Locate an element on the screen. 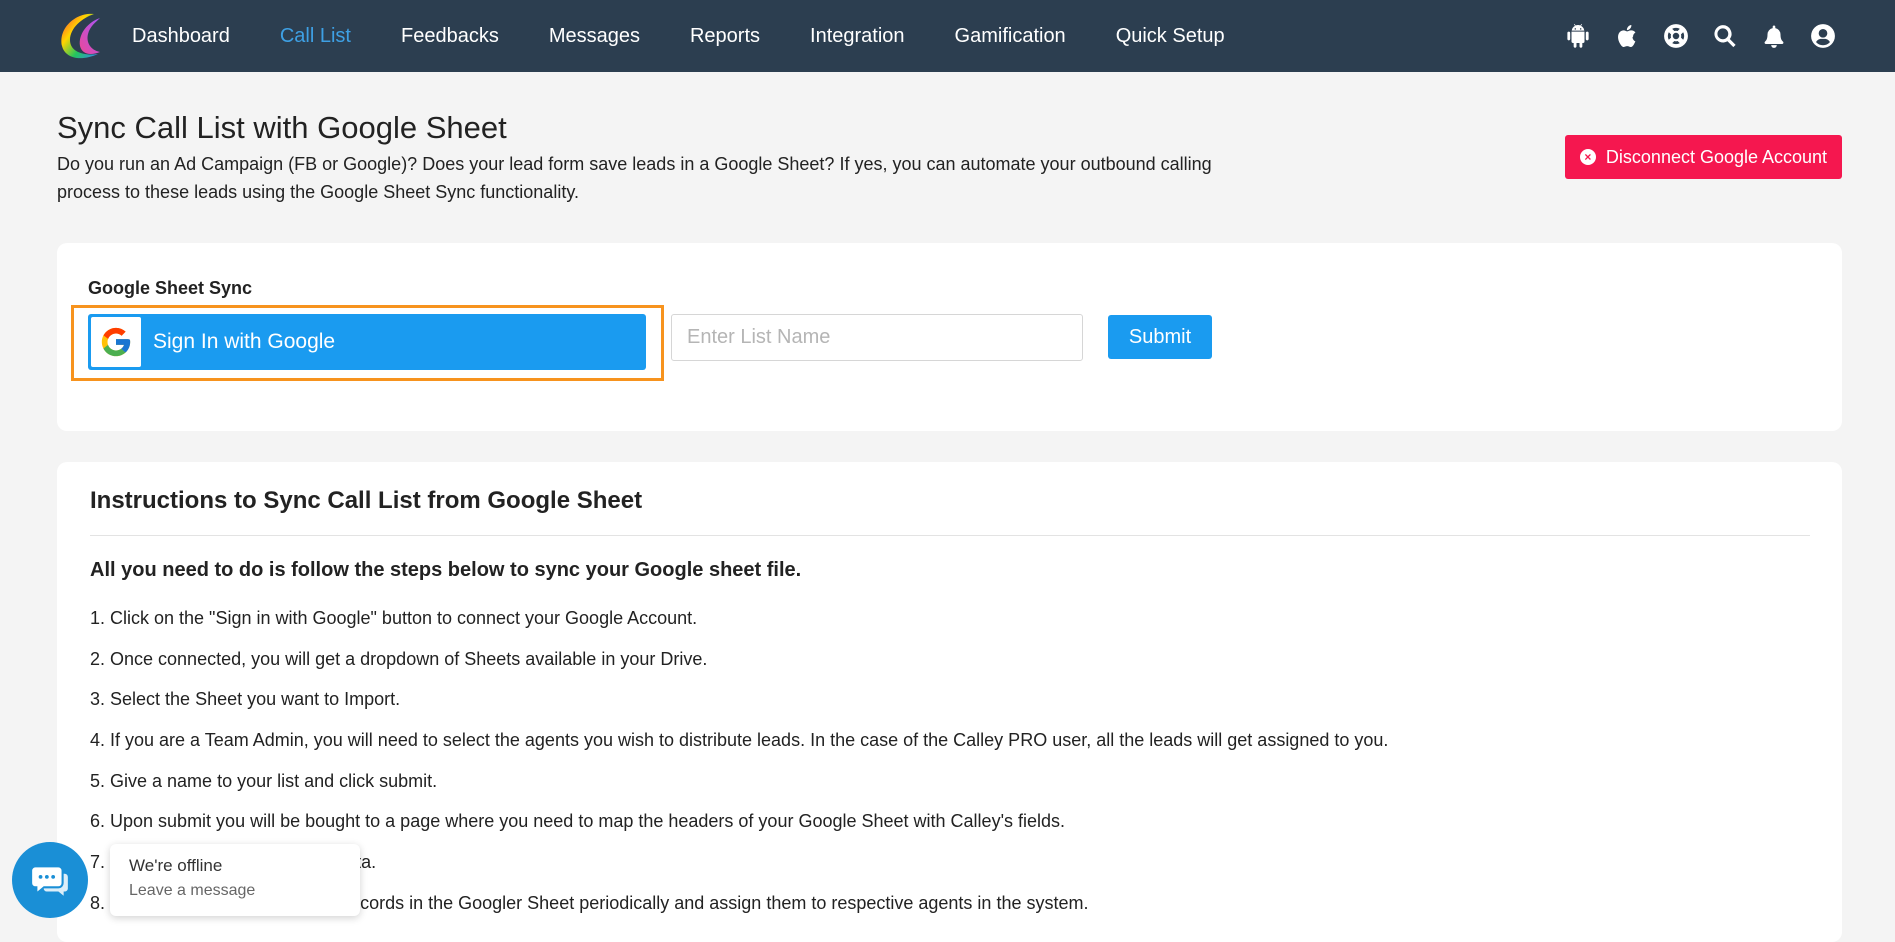  instruction-step: 3. Select the Sheet you want to Import. is located at coordinates (245, 699).